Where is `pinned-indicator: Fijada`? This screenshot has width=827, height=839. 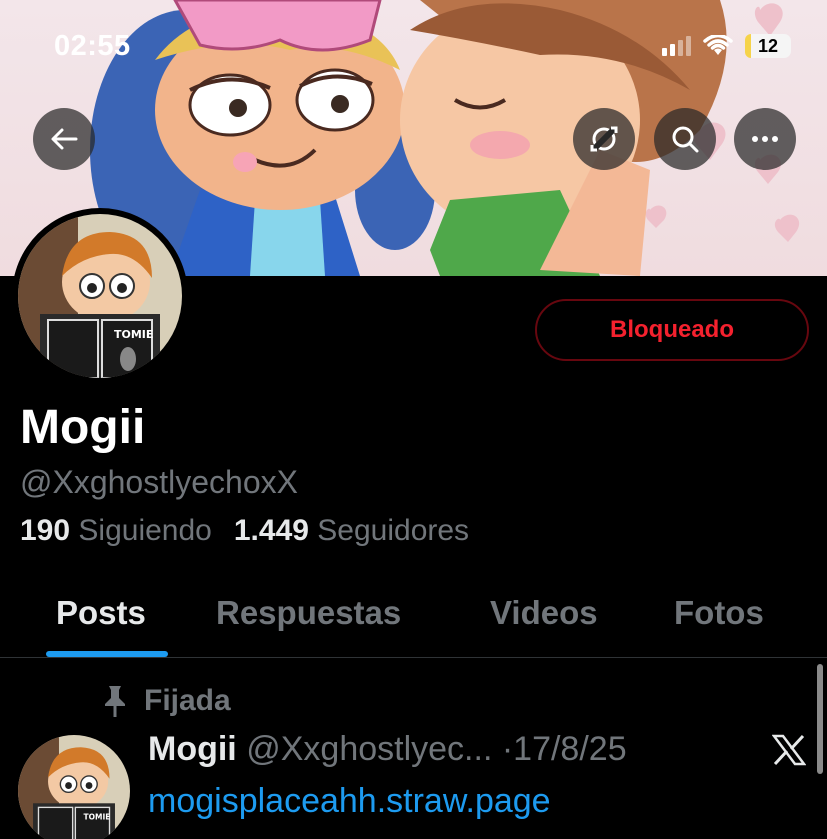
pinned-indicator: Fijada is located at coordinates (165, 701).